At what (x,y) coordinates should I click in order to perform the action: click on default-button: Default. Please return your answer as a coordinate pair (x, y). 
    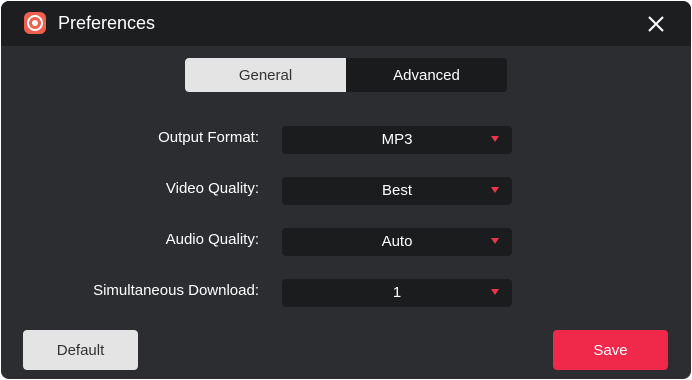
    Looking at the image, I should click on (80, 350).